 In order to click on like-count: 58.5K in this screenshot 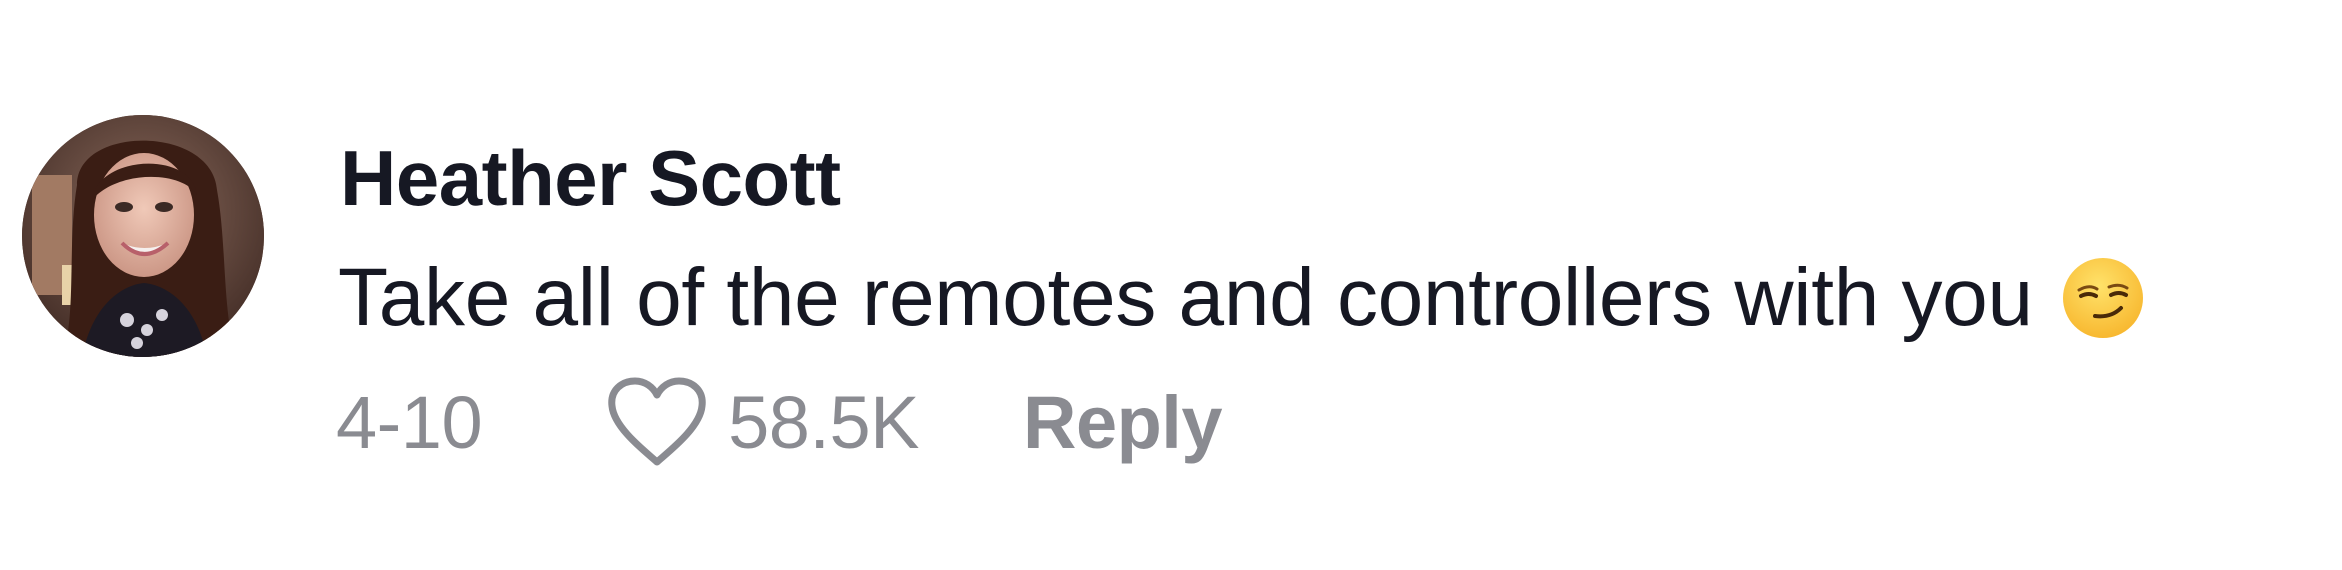, I will do `click(823, 422)`.